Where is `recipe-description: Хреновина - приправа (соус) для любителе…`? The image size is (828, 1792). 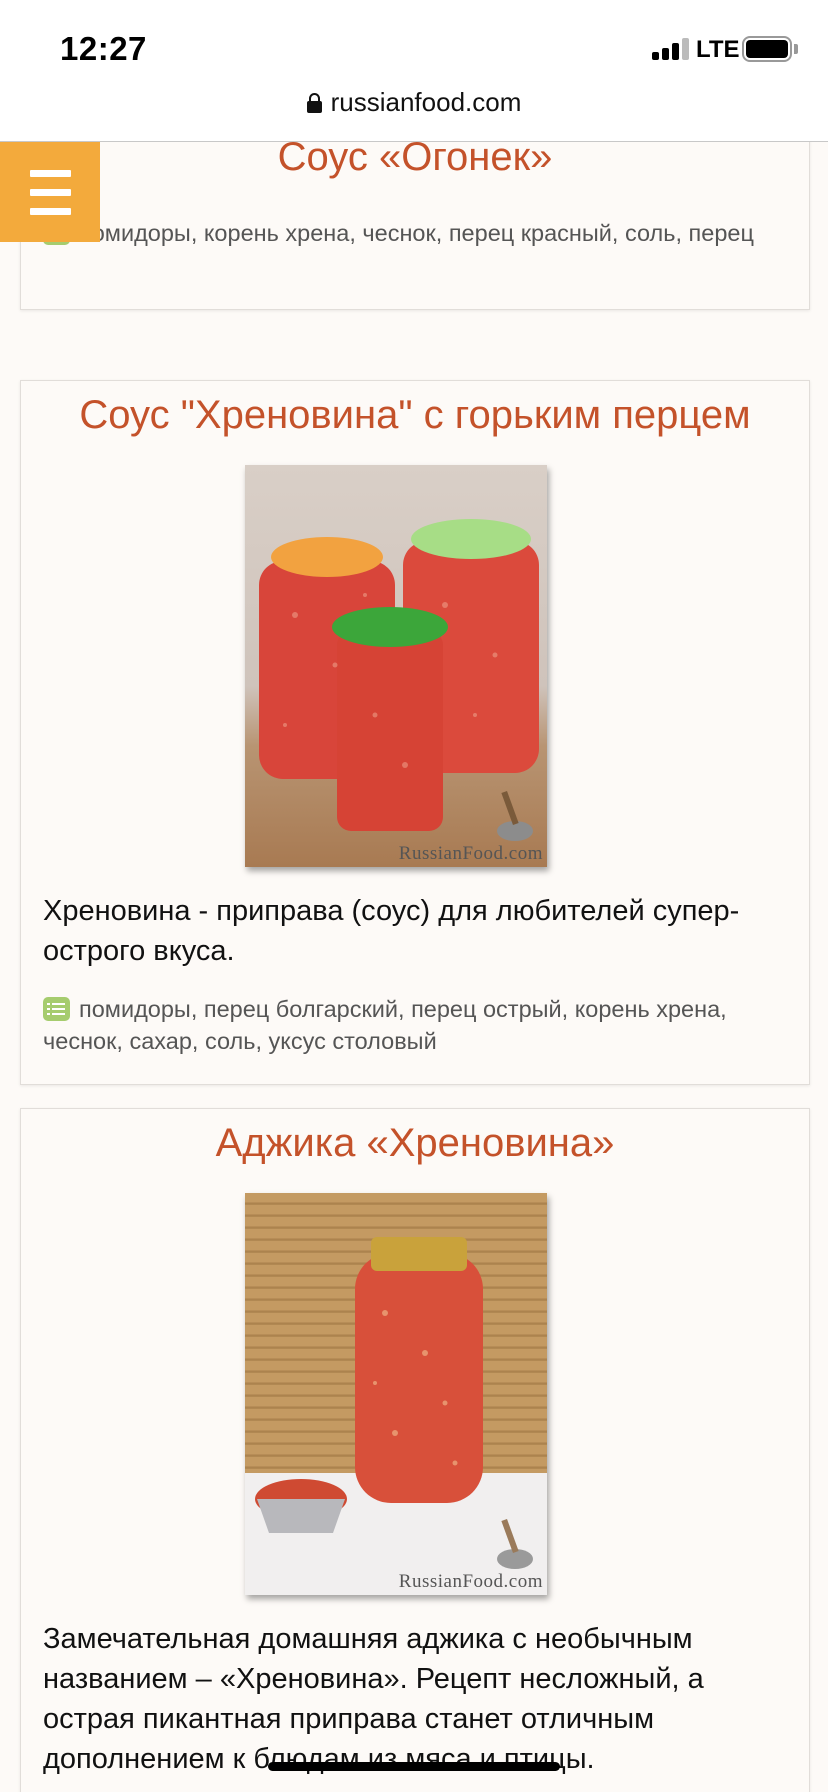
recipe-description: Хреновина - приправа (соус) для любителе… is located at coordinates (391, 931).